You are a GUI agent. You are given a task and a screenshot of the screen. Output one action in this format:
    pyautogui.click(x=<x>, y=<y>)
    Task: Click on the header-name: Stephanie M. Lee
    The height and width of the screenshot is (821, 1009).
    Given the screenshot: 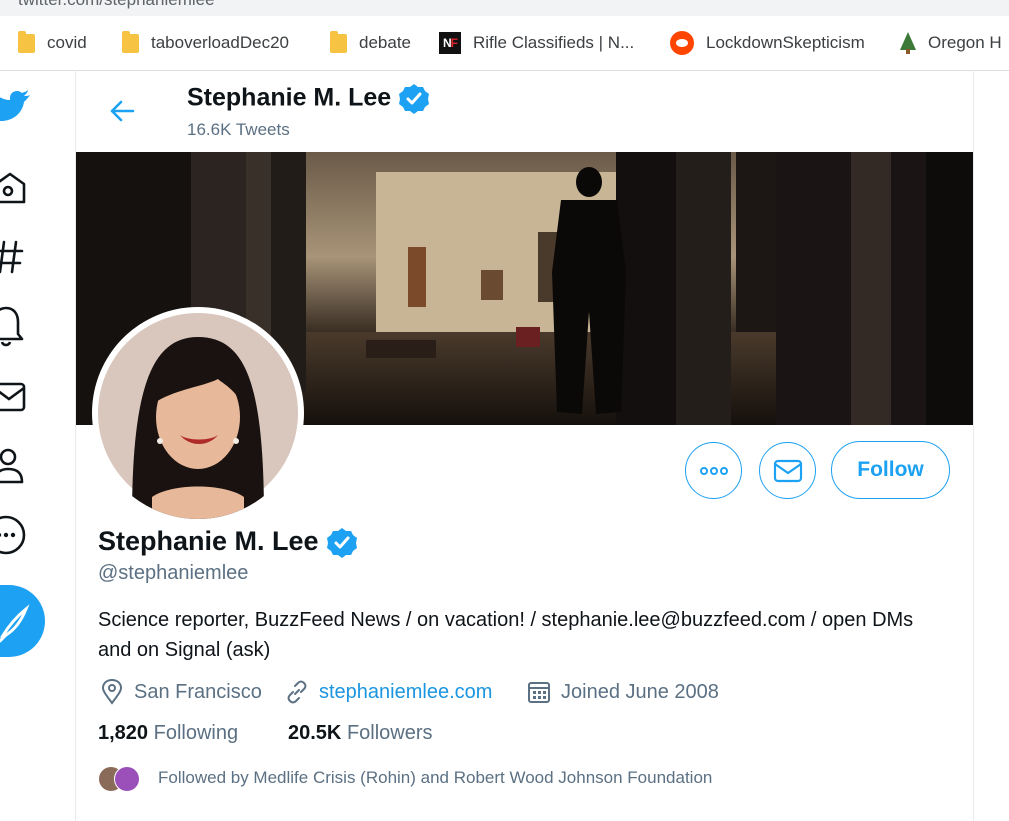 What is the action you would take?
    pyautogui.click(x=308, y=99)
    